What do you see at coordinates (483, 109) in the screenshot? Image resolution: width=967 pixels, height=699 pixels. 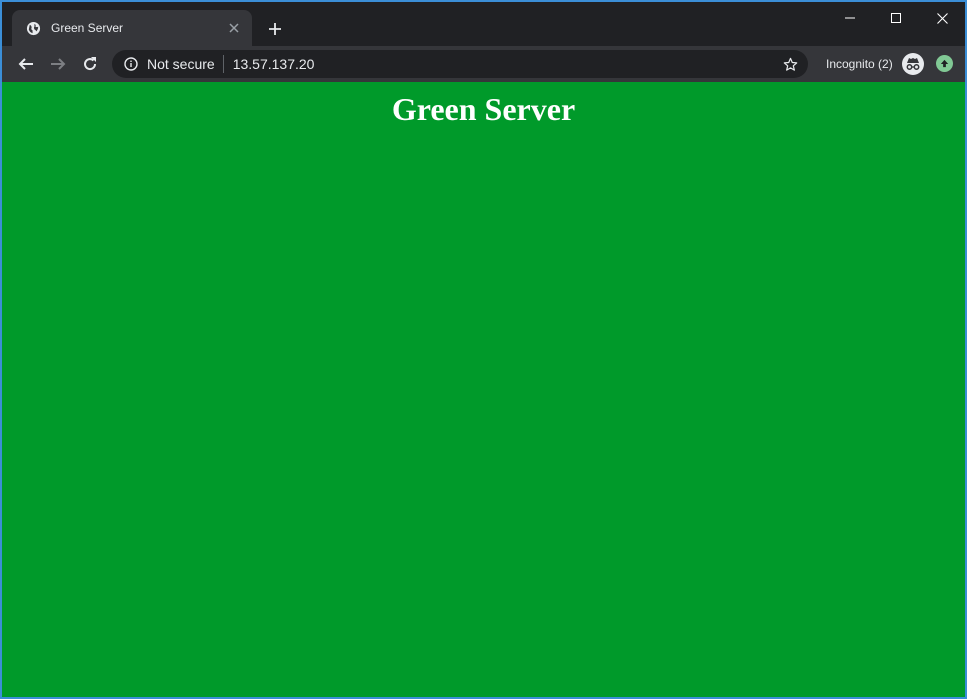 I see `page-heading: Green Server` at bounding box center [483, 109].